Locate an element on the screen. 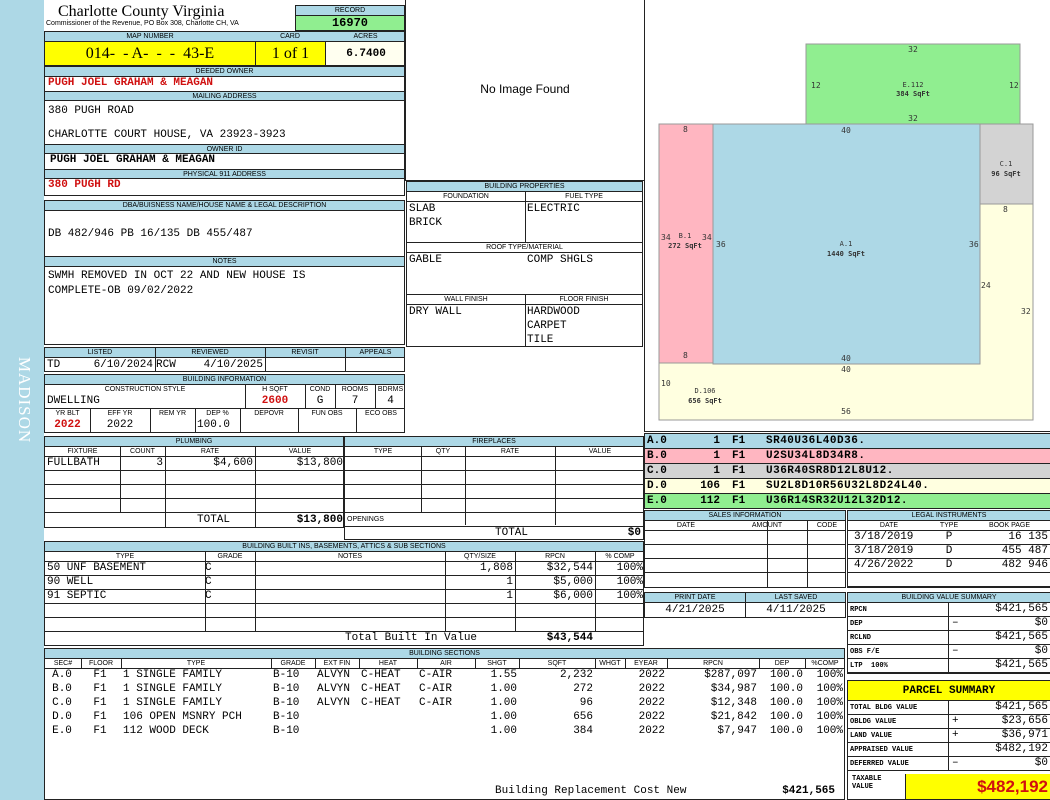  parcel-value: $0 is located at coordinates (1041, 763).